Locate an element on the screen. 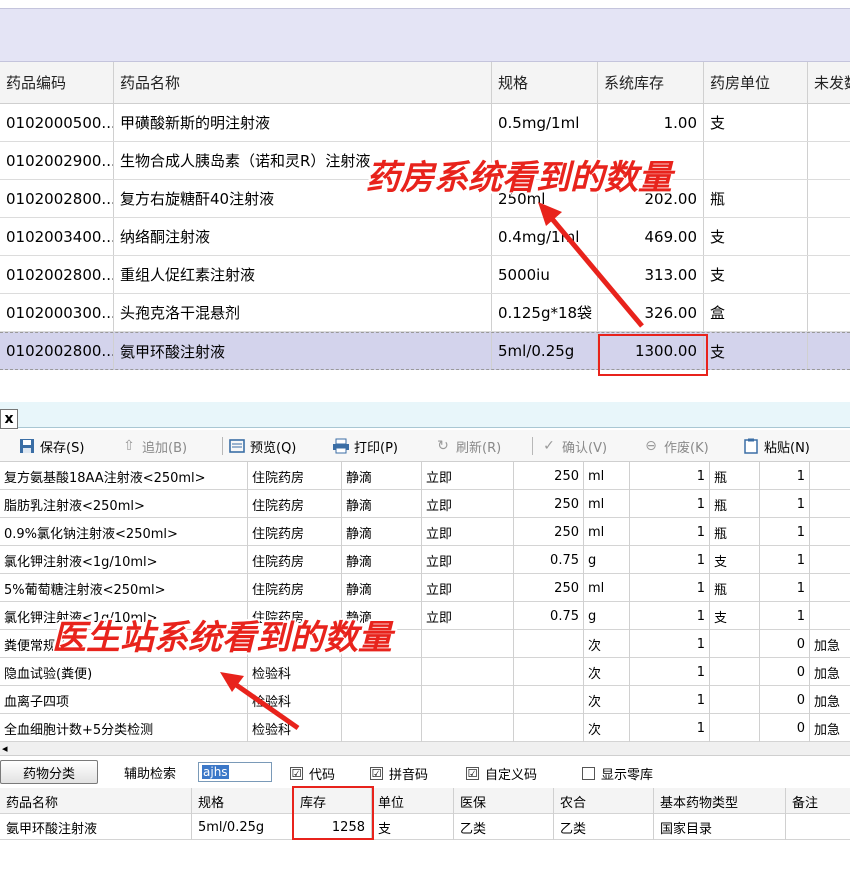  drug-name-cell: 氨甲环酸注射液 is located at coordinates (96, 827).